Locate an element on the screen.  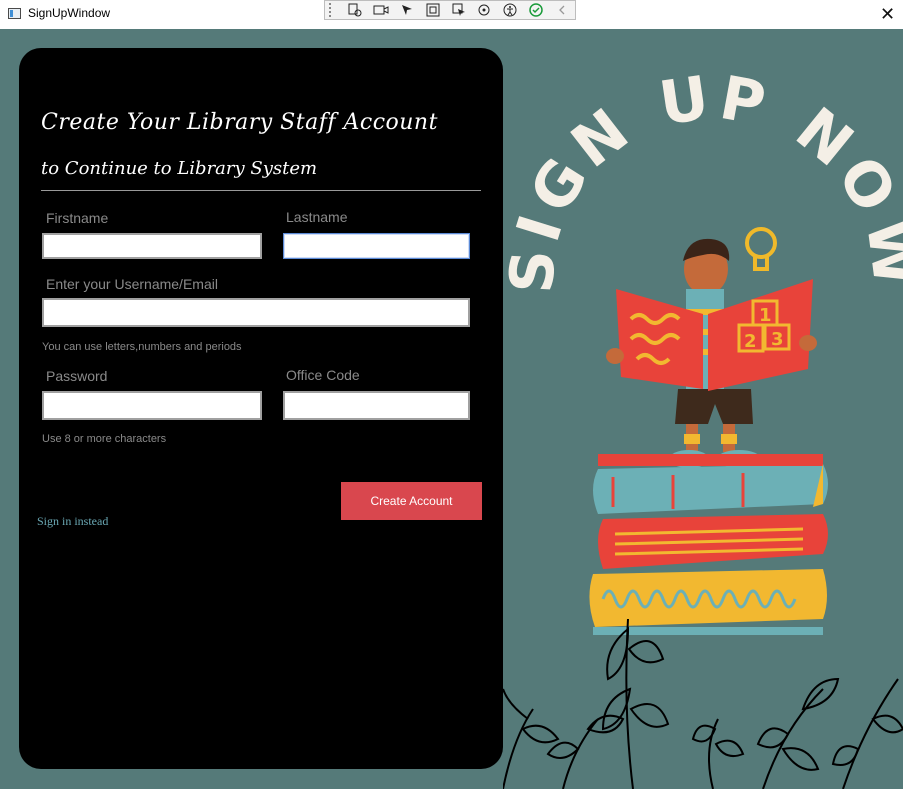
window-icon is located at coordinates (14, 13).